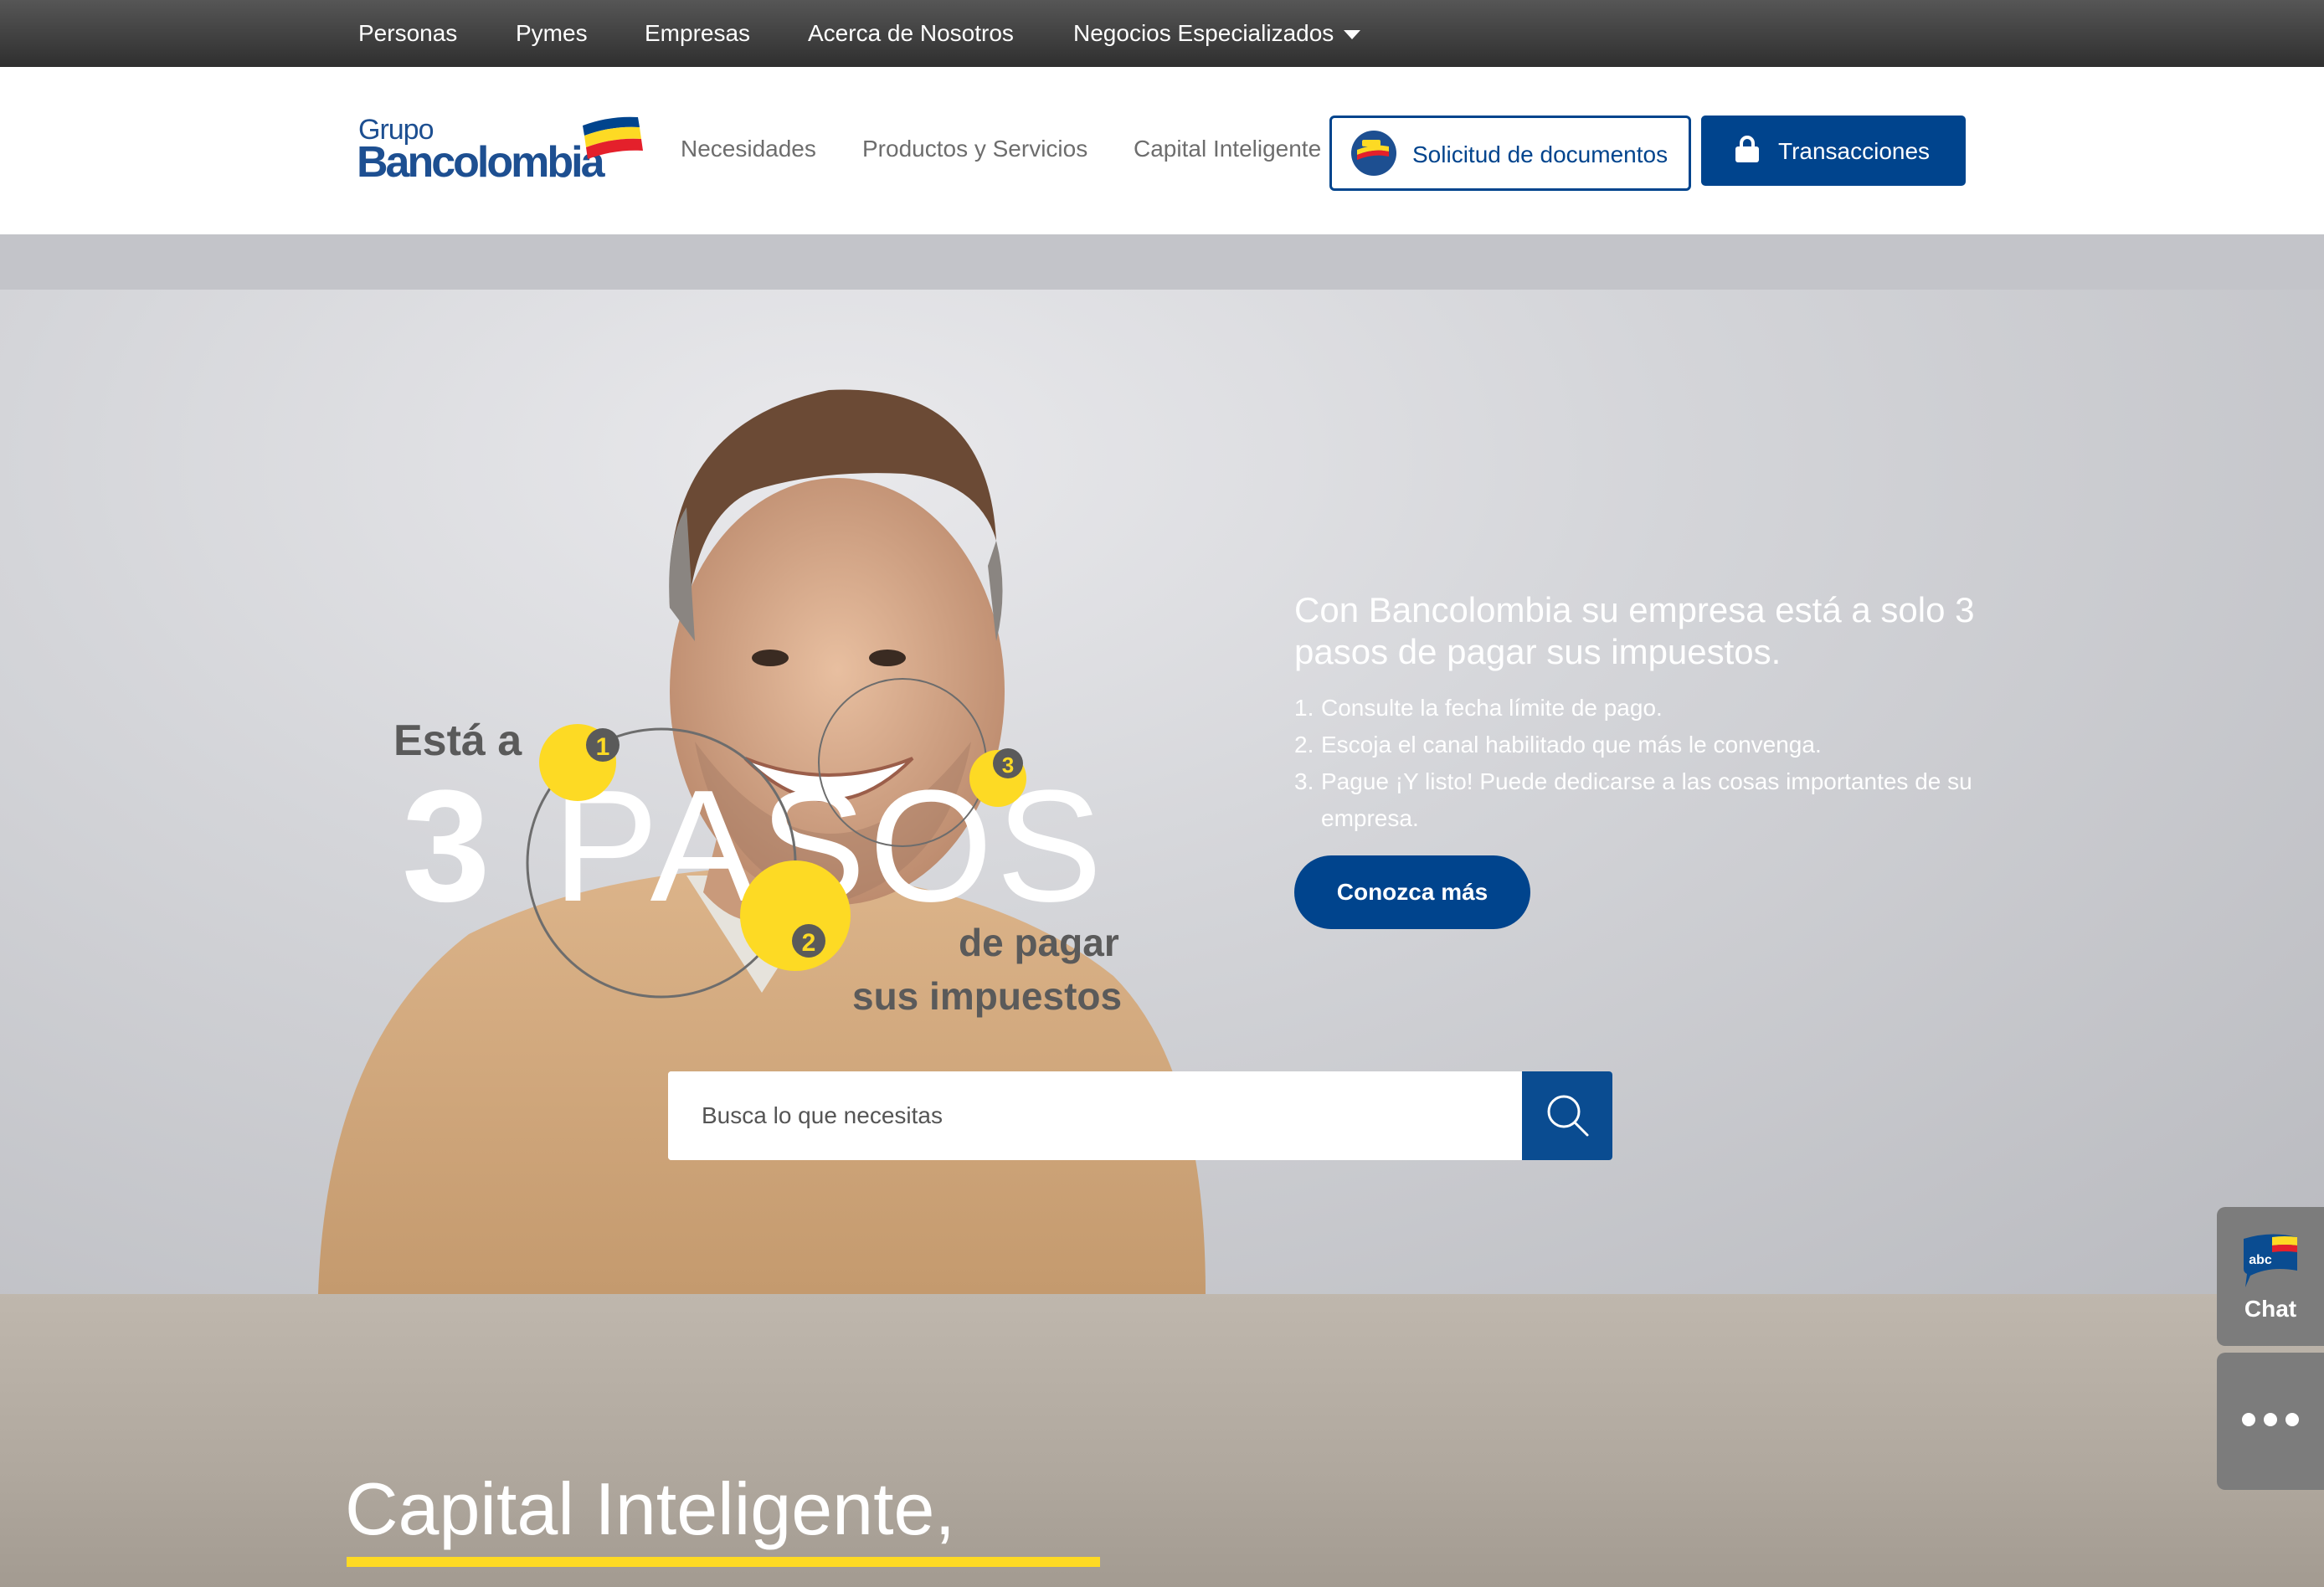 The width and height of the screenshot is (2324, 1587). I want to click on search-button, so click(1567, 1116).